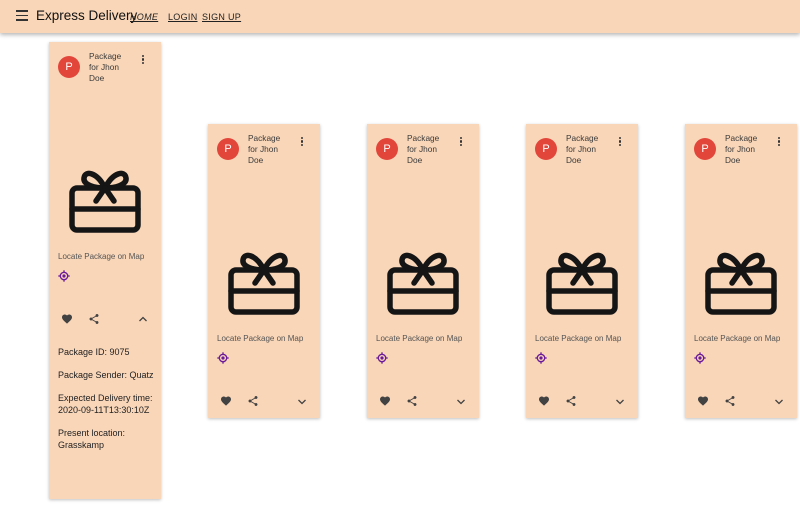  I want to click on package-sender: Package Sender: Quatz, so click(106, 375).